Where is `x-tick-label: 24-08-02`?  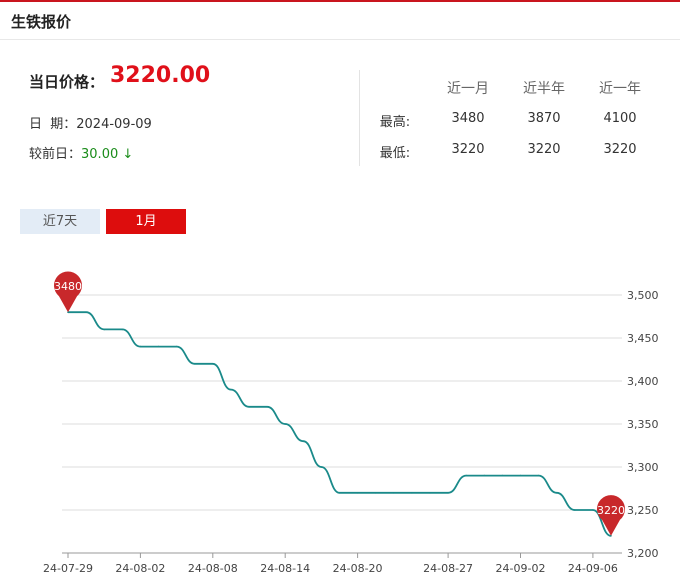
x-tick-label: 24-08-02 is located at coordinates (140, 568).